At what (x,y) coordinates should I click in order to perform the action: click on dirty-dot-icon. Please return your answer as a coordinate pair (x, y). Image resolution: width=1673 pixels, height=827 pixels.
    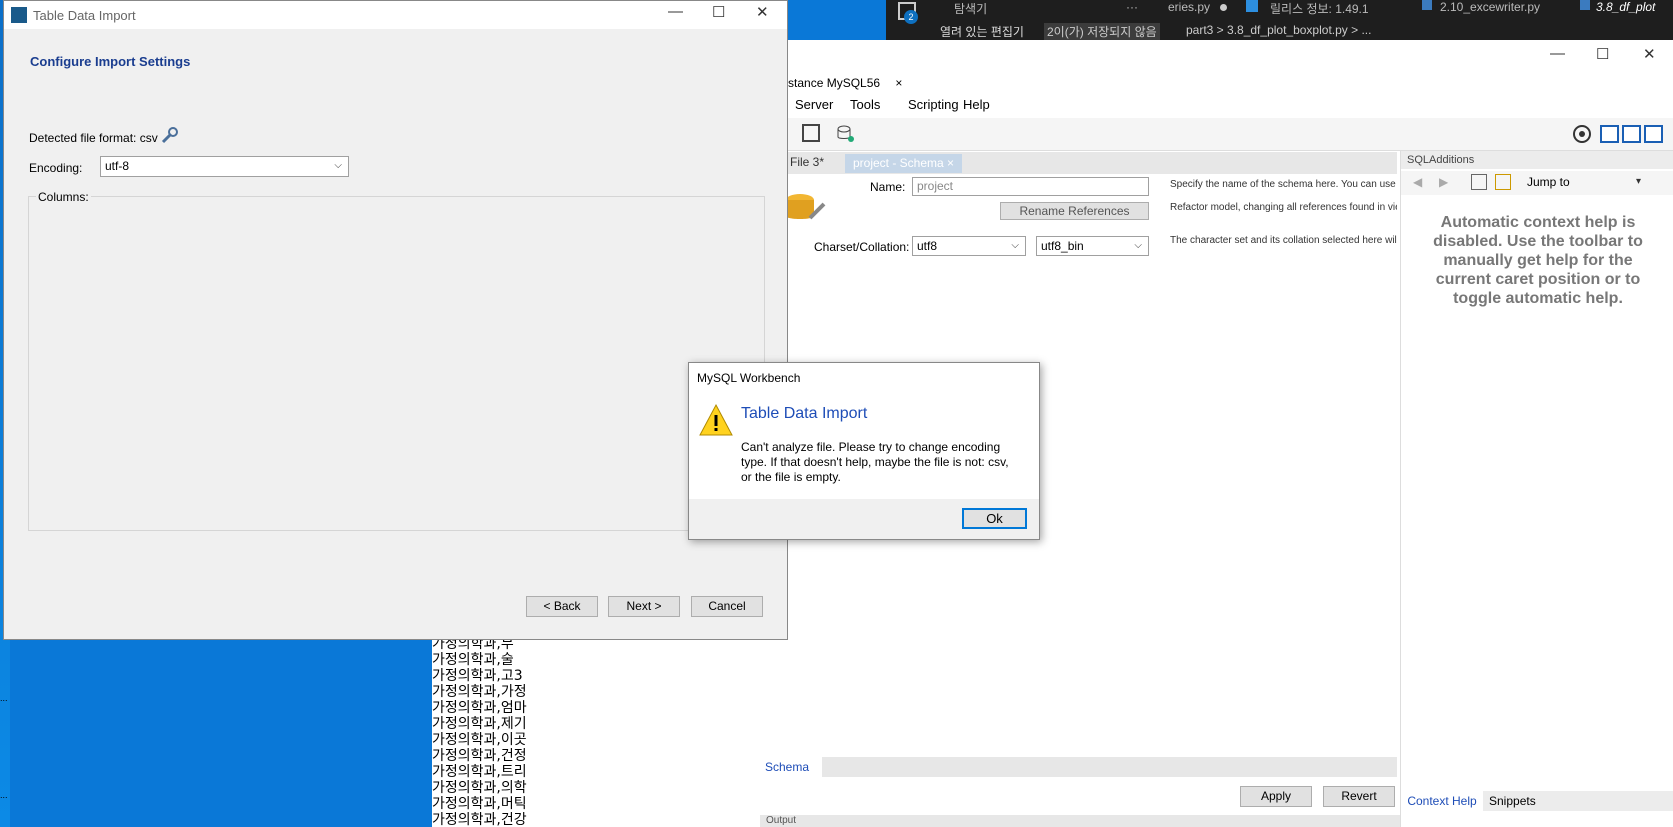
    Looking at the image, I should click on (1223, 7).